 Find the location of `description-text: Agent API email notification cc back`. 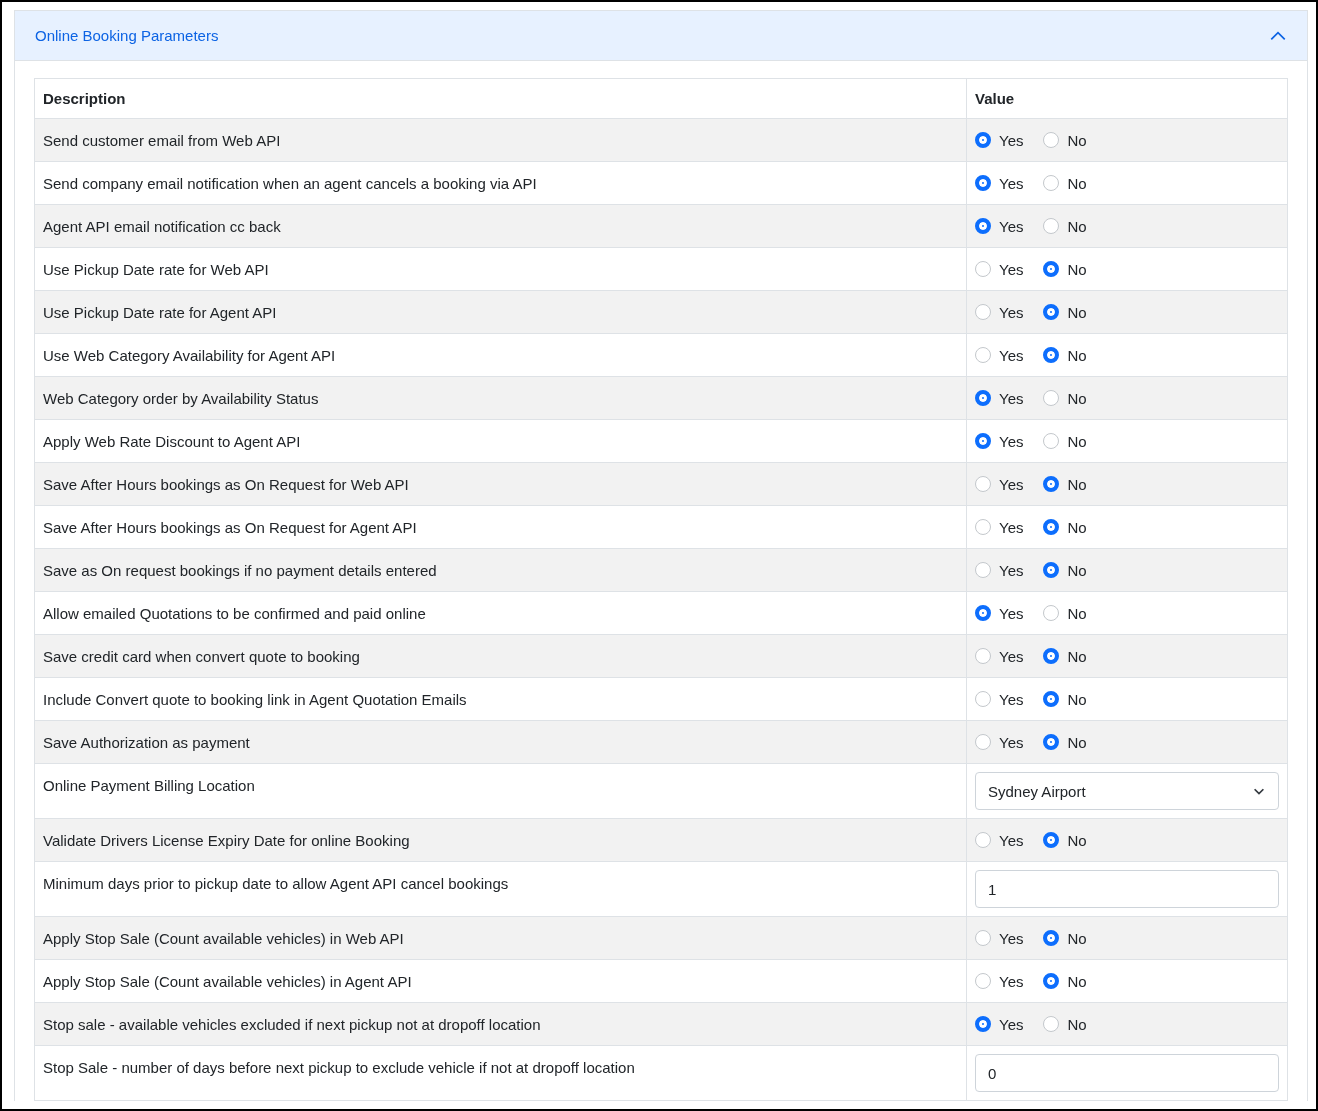

description-text: Agent API email notification cc back is located at coordinates (162, 226).